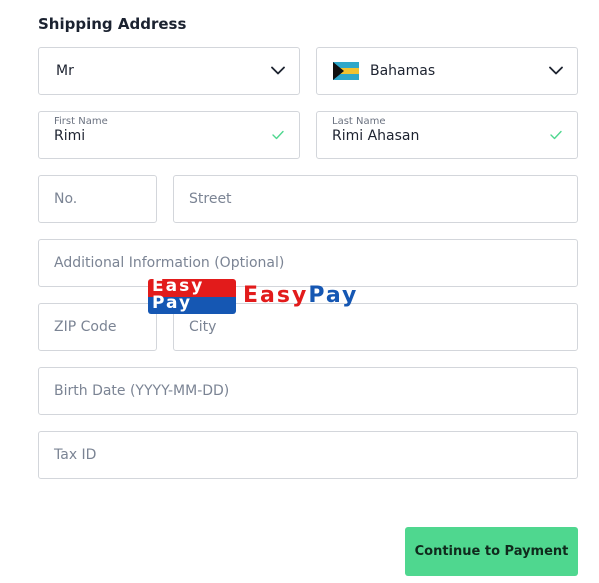 The image size is (599, 583). What do you see at coordinates (172, 303) in the screenshot?
I see `easypay-badge-word-pay: Pay` at bounding box center [172, 303].